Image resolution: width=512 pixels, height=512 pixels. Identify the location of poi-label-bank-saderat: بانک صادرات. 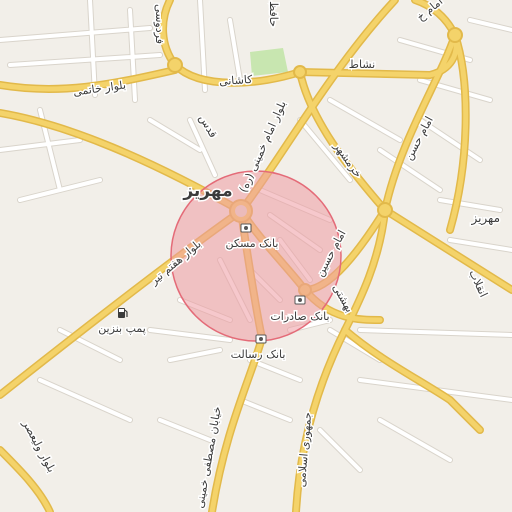
(300, 317).